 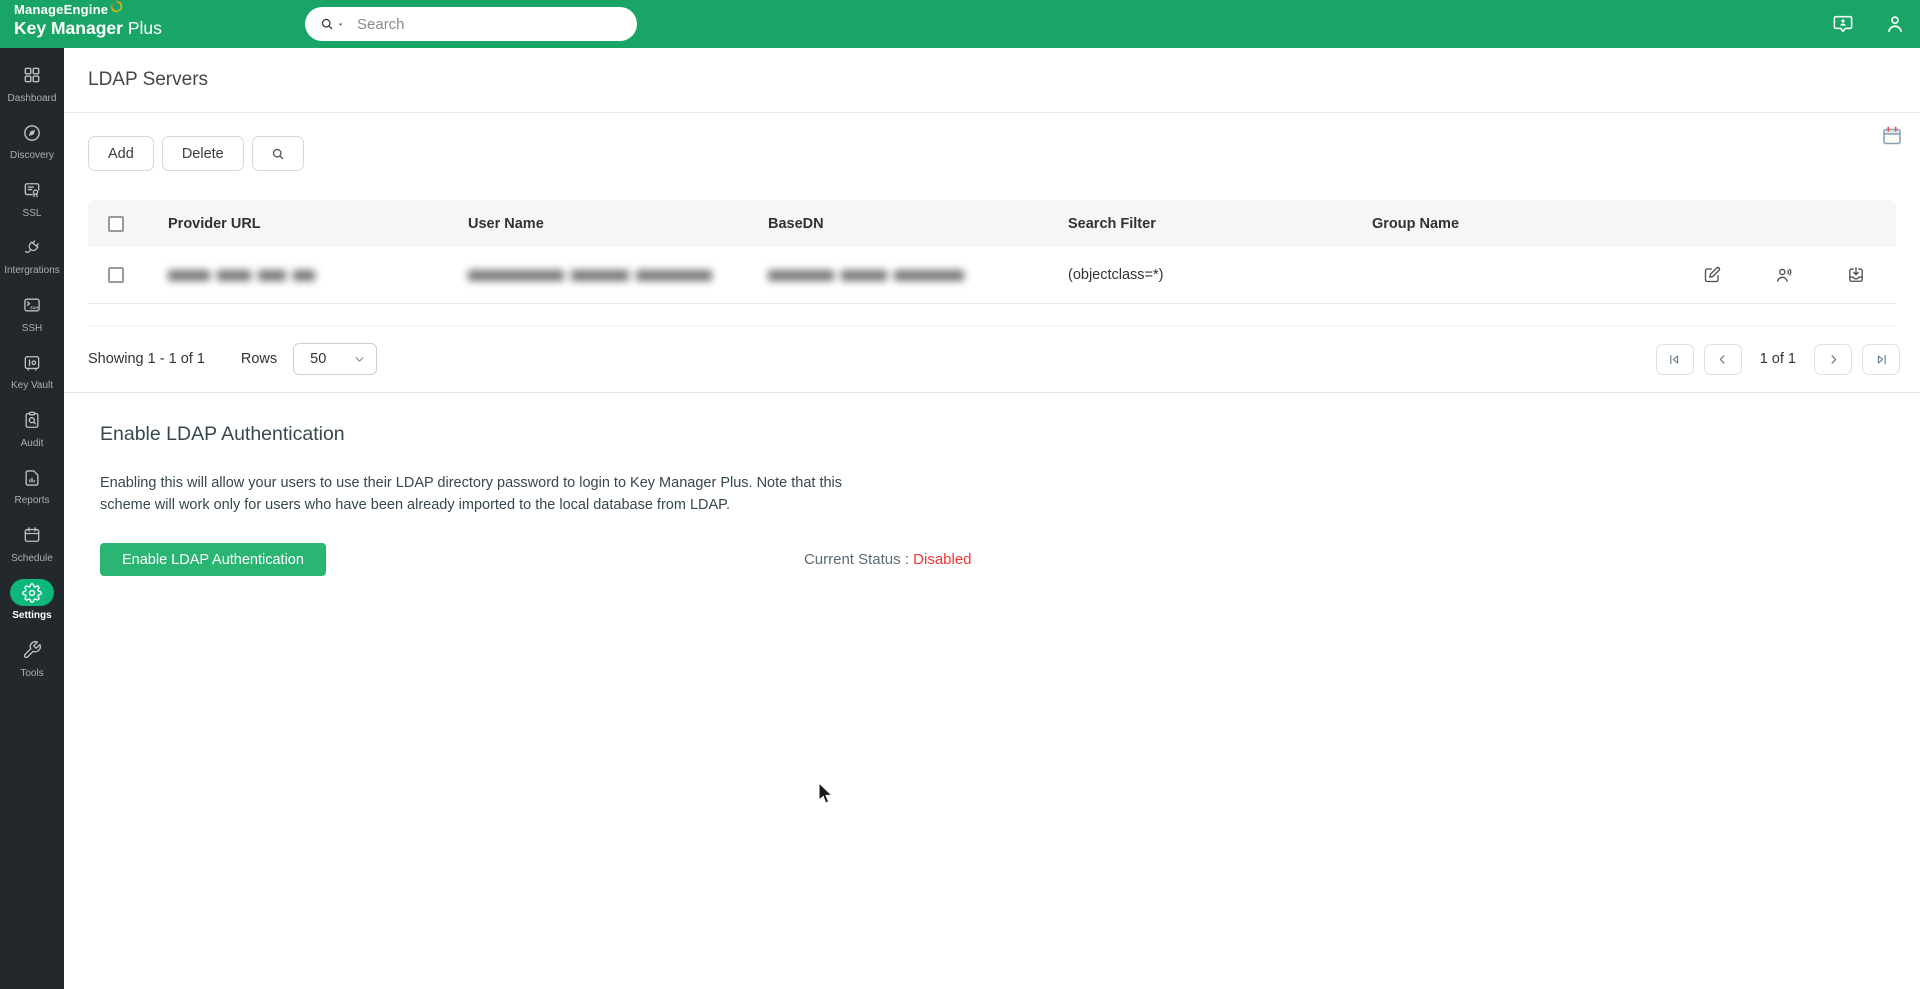 What do you see at coordinates (148, 79) in the screenshot?
I see `page-title: LDAP Servers` at bounding box center [148, 79].